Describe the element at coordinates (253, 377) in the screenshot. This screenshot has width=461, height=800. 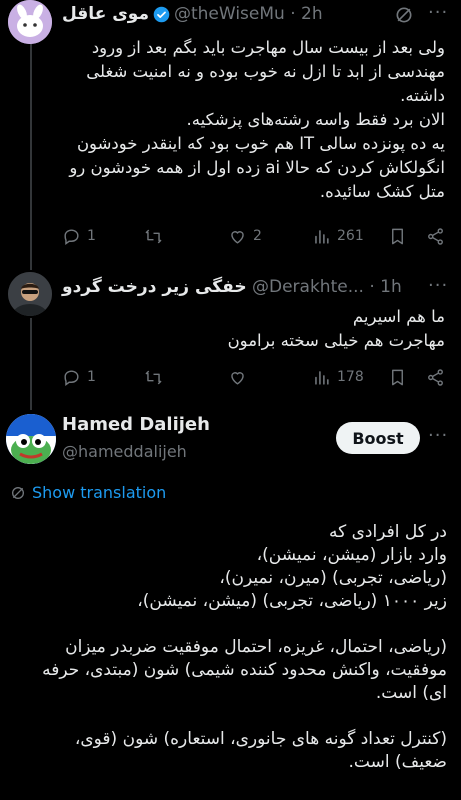
I see `action-bar: 1 178` at that location.